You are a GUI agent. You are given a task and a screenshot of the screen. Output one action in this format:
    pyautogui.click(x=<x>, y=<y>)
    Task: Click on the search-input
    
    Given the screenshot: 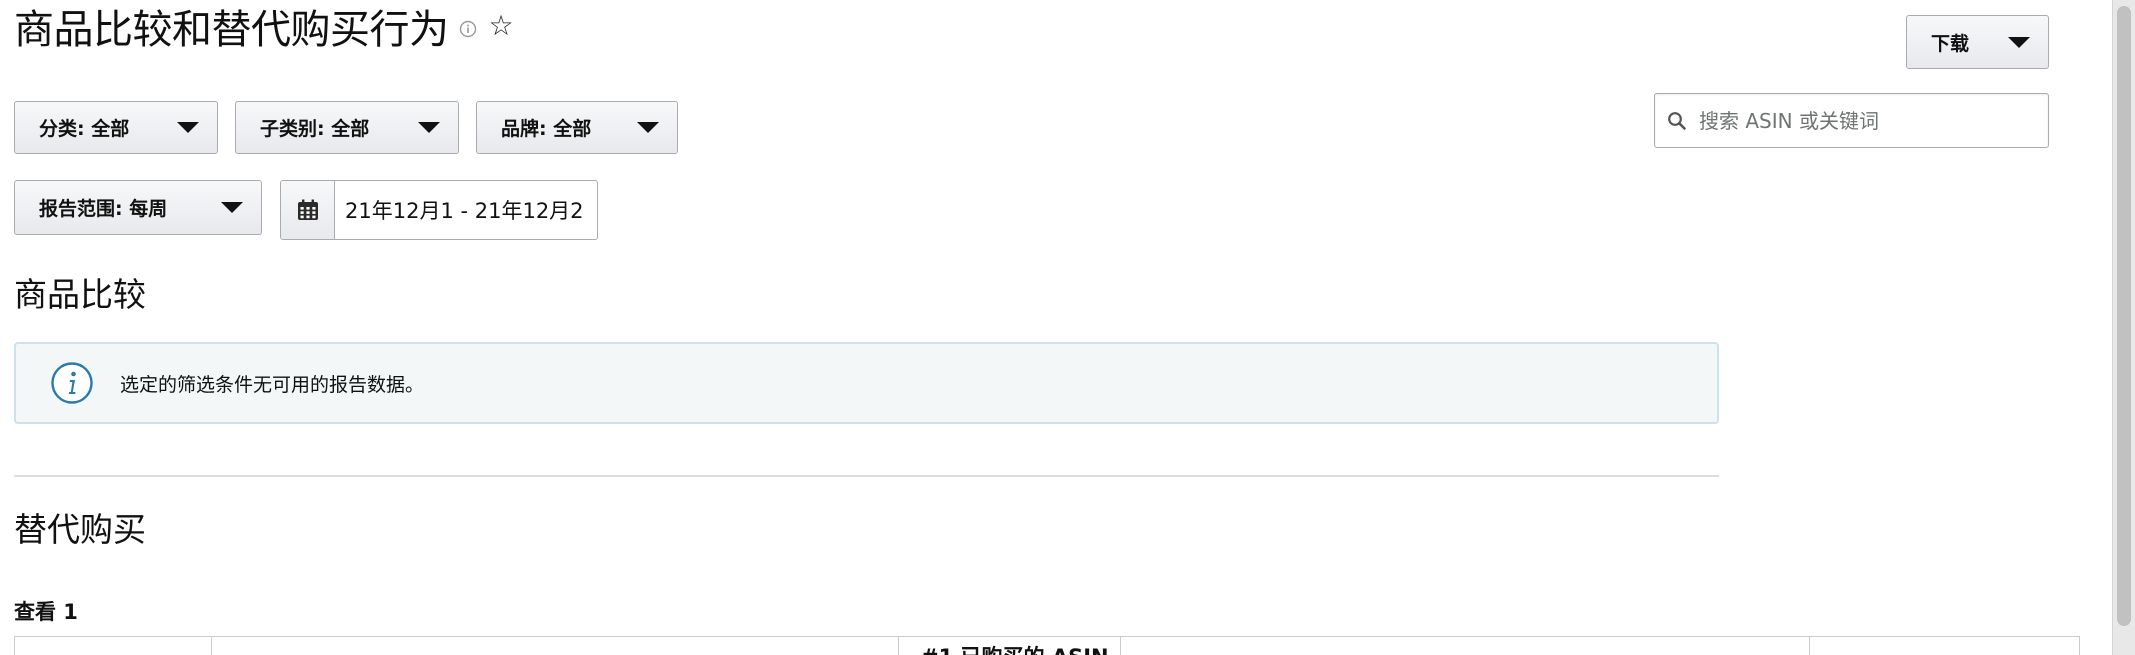 What is the action you would take?
    pyautogui.click(x=1869, y=120)
    